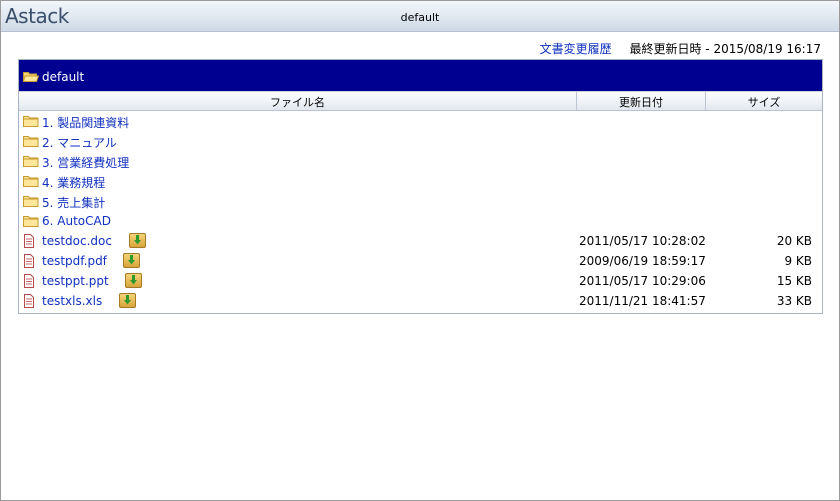 The height and width of the screenshot is (501, 840). I want to click on current-folder-title: default, so click(420, 17).